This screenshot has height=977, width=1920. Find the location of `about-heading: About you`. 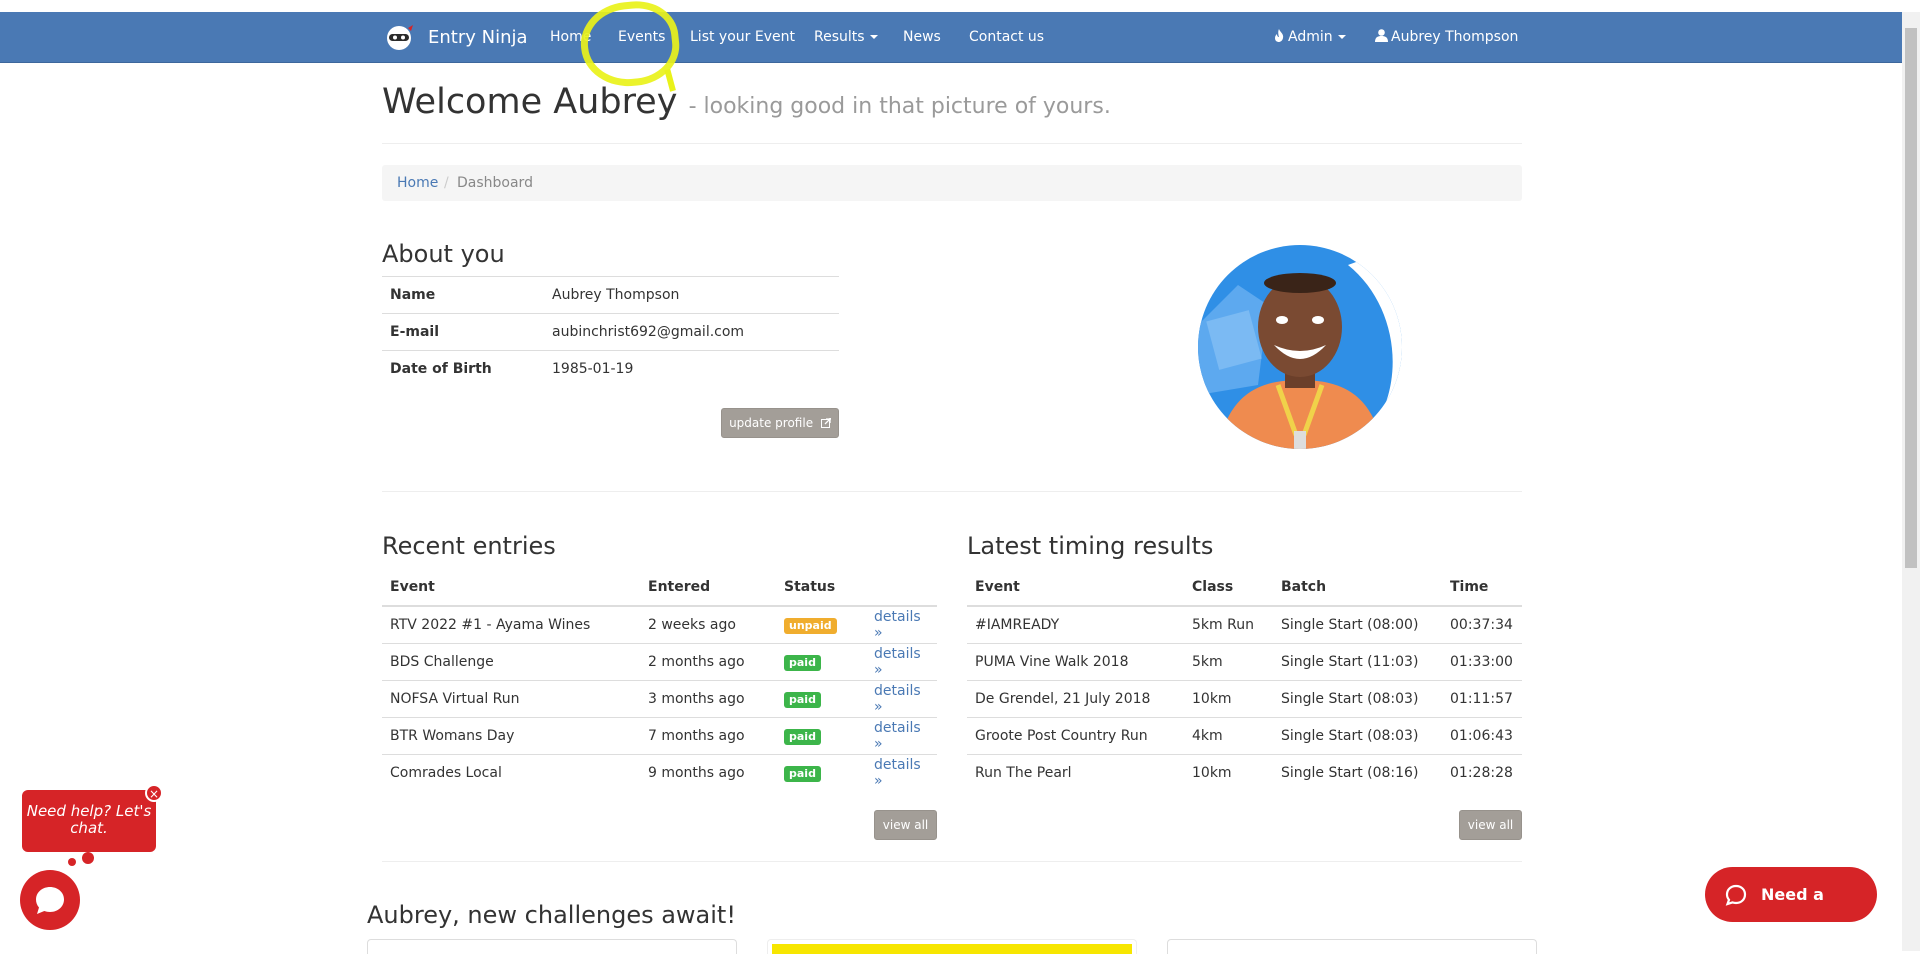

about-heading: About you is located at coordinates (443, 254).